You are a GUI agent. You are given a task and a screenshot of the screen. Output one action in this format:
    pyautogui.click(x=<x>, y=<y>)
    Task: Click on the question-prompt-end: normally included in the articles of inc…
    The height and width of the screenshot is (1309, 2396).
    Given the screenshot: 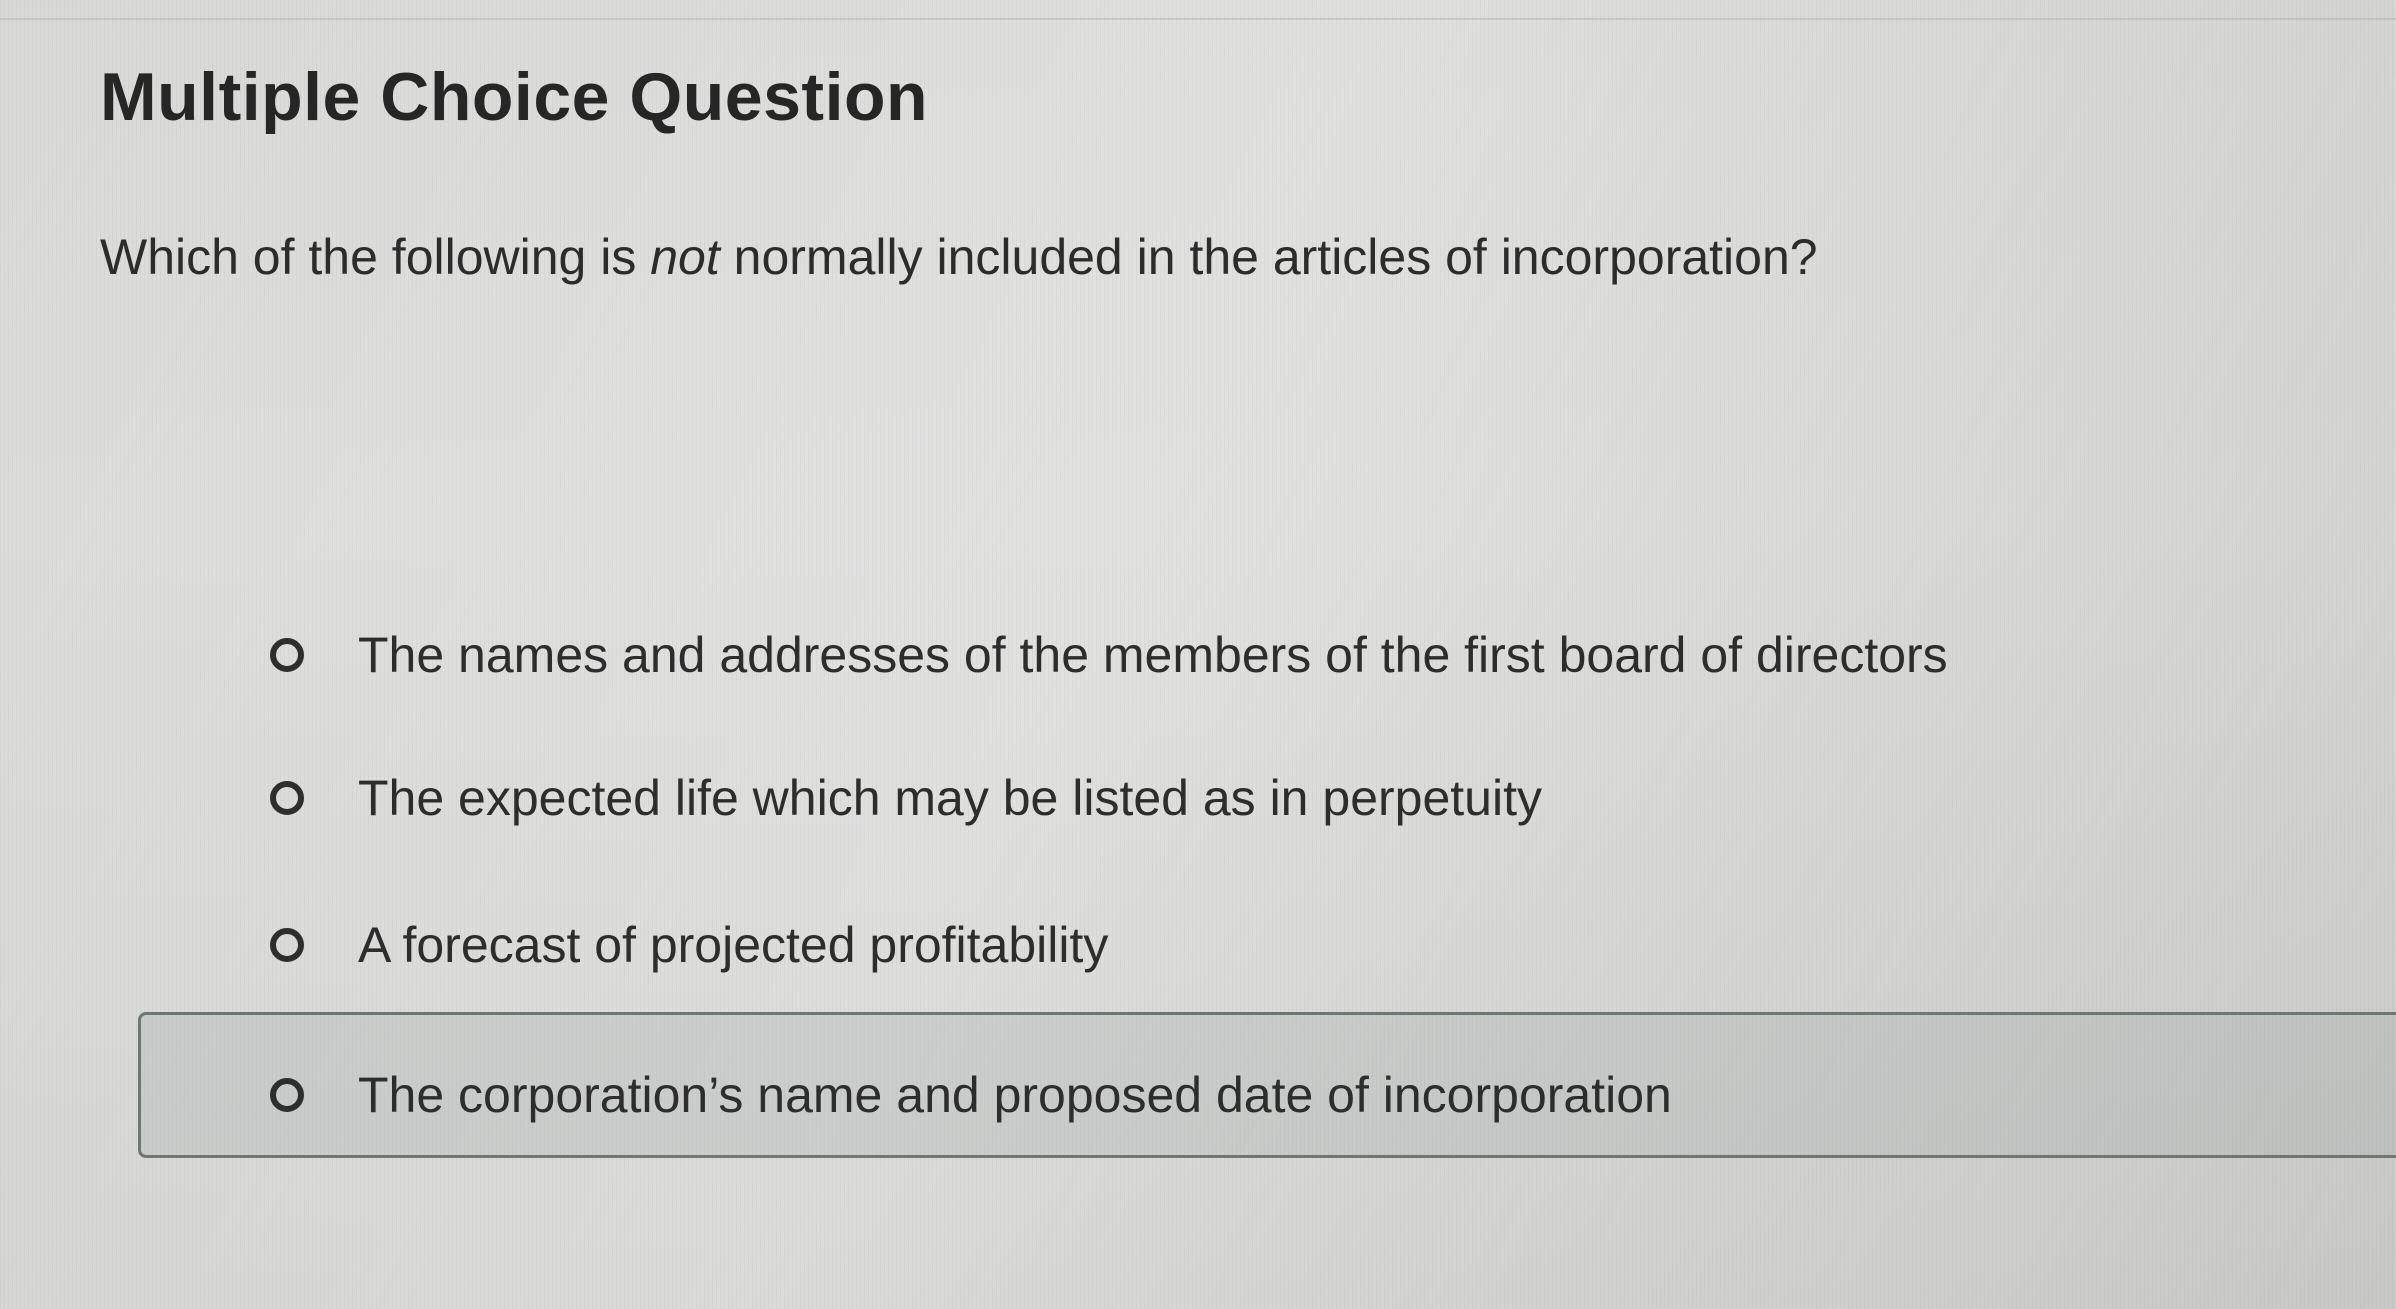 What is the action you would take?
    pyautogui.click(x=1268, y=257)
    